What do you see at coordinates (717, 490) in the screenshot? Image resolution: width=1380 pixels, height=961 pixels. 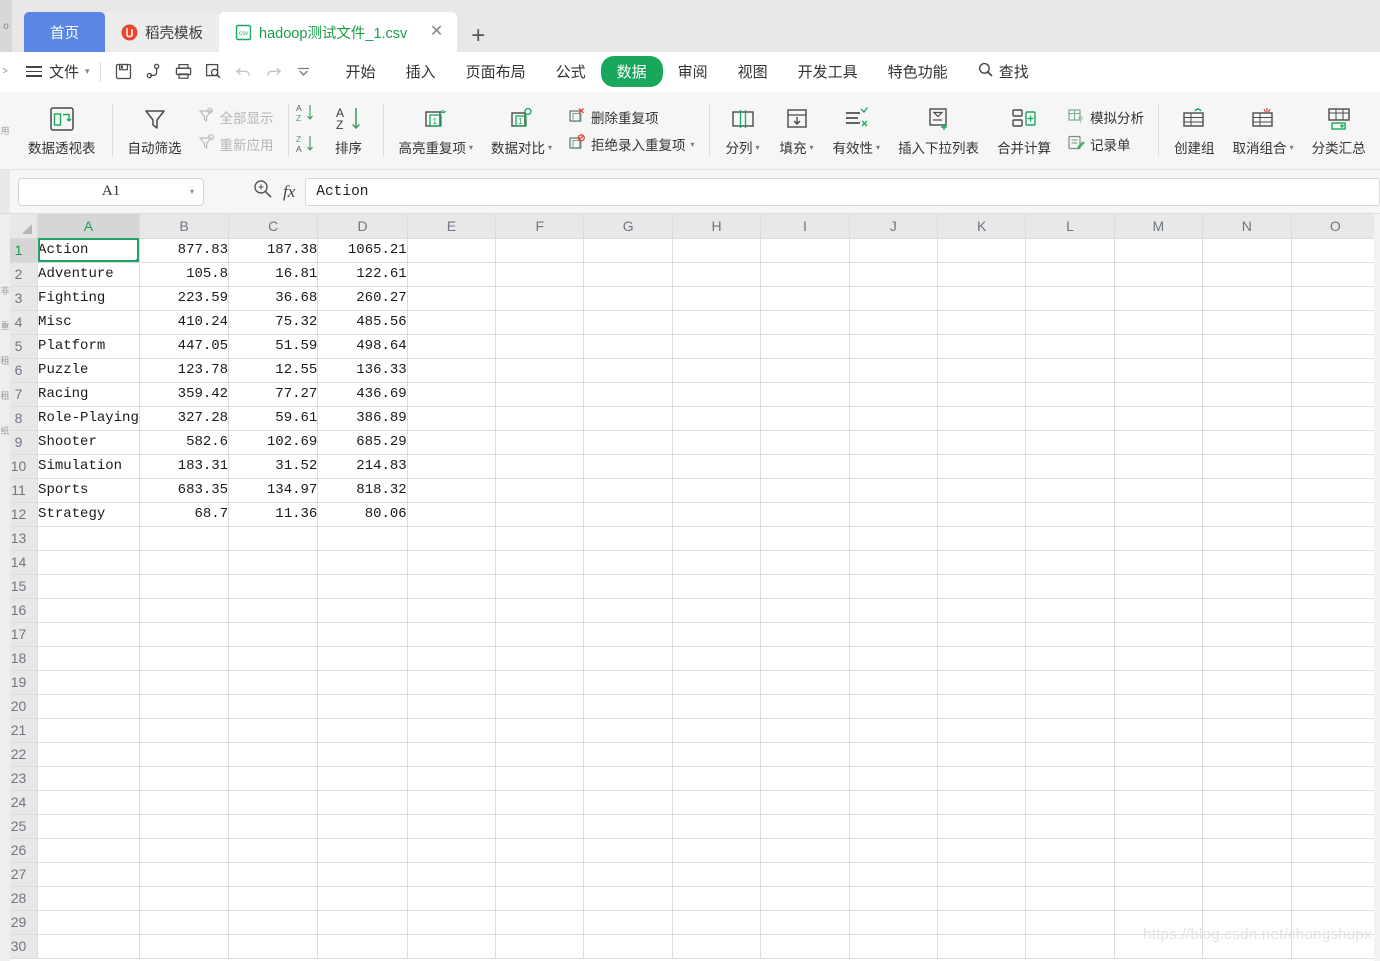 I see `cell-H11` at bounding box center [717, 490].